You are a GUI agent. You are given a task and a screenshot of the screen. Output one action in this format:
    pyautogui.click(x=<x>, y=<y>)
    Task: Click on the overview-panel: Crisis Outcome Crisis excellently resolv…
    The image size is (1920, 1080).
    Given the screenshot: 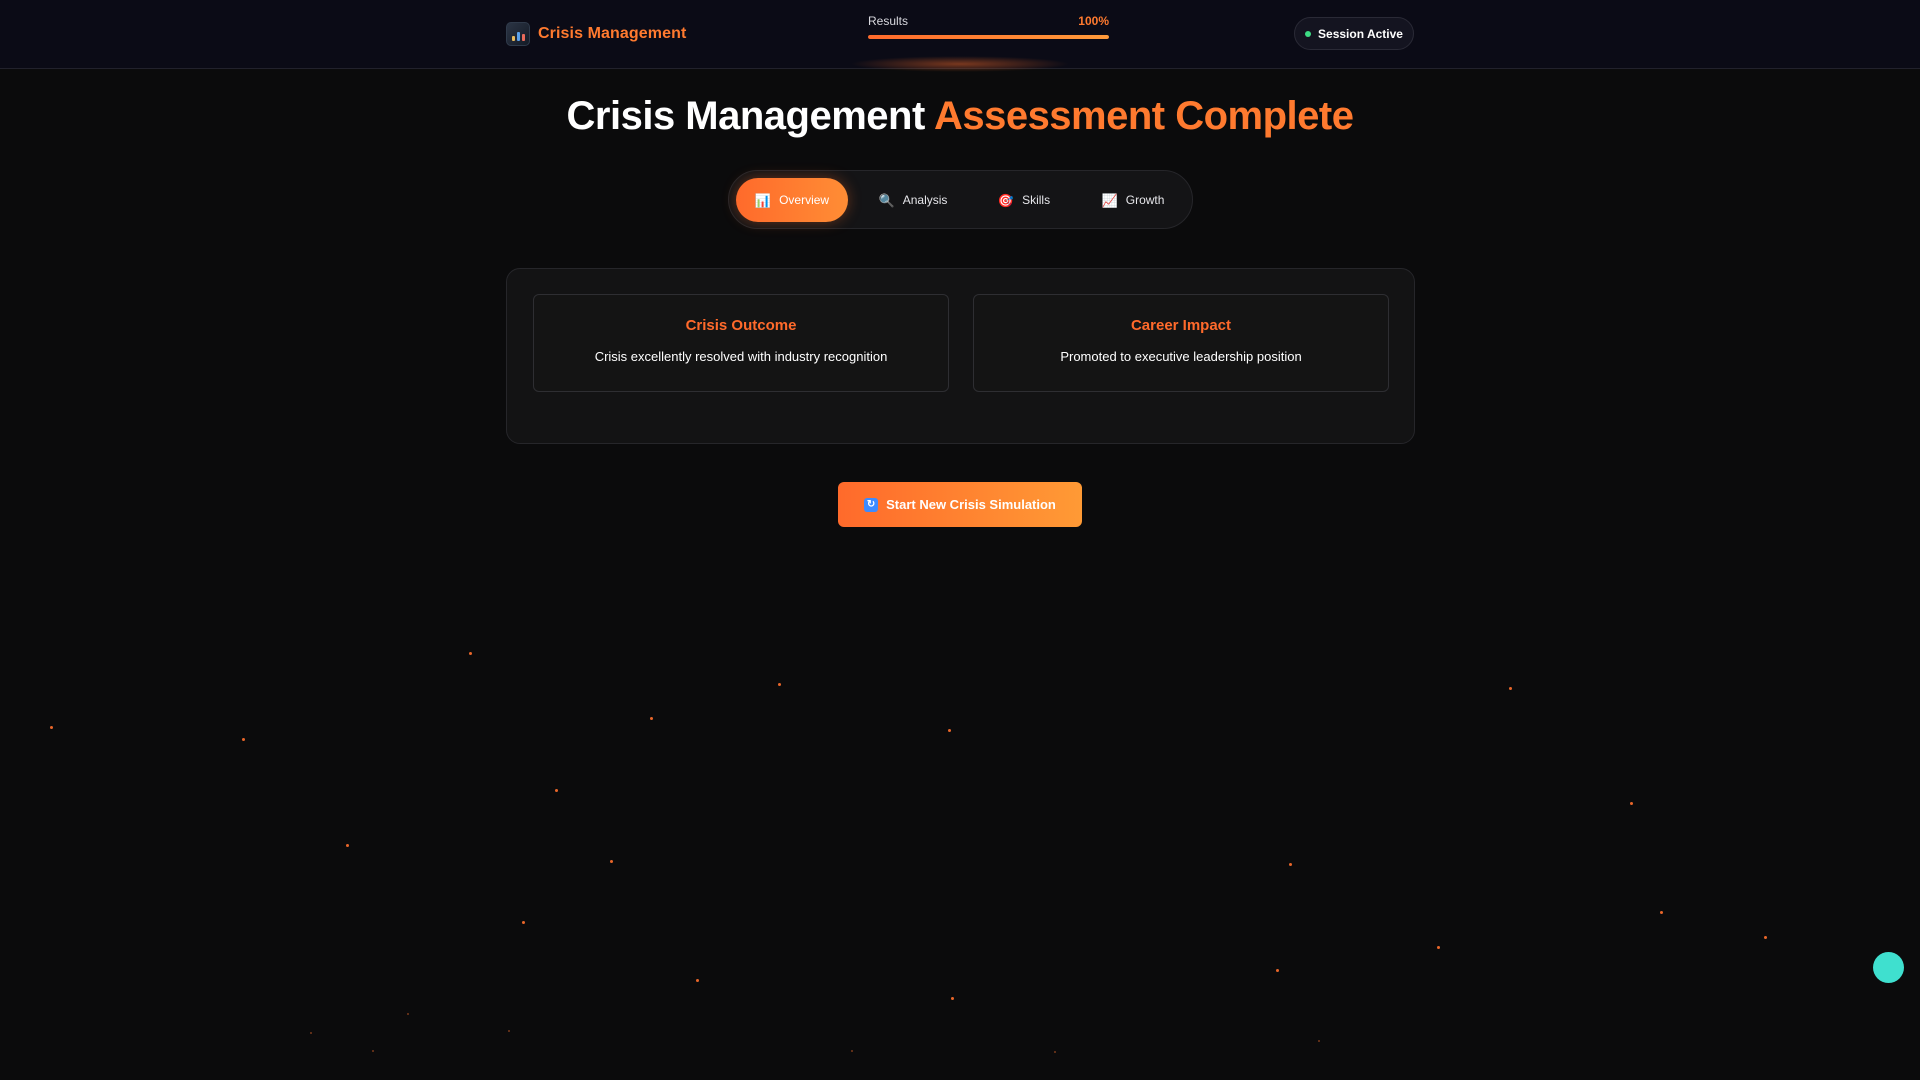 What is the action you would take?
    pyautogui.click(x=960, y=356)
    